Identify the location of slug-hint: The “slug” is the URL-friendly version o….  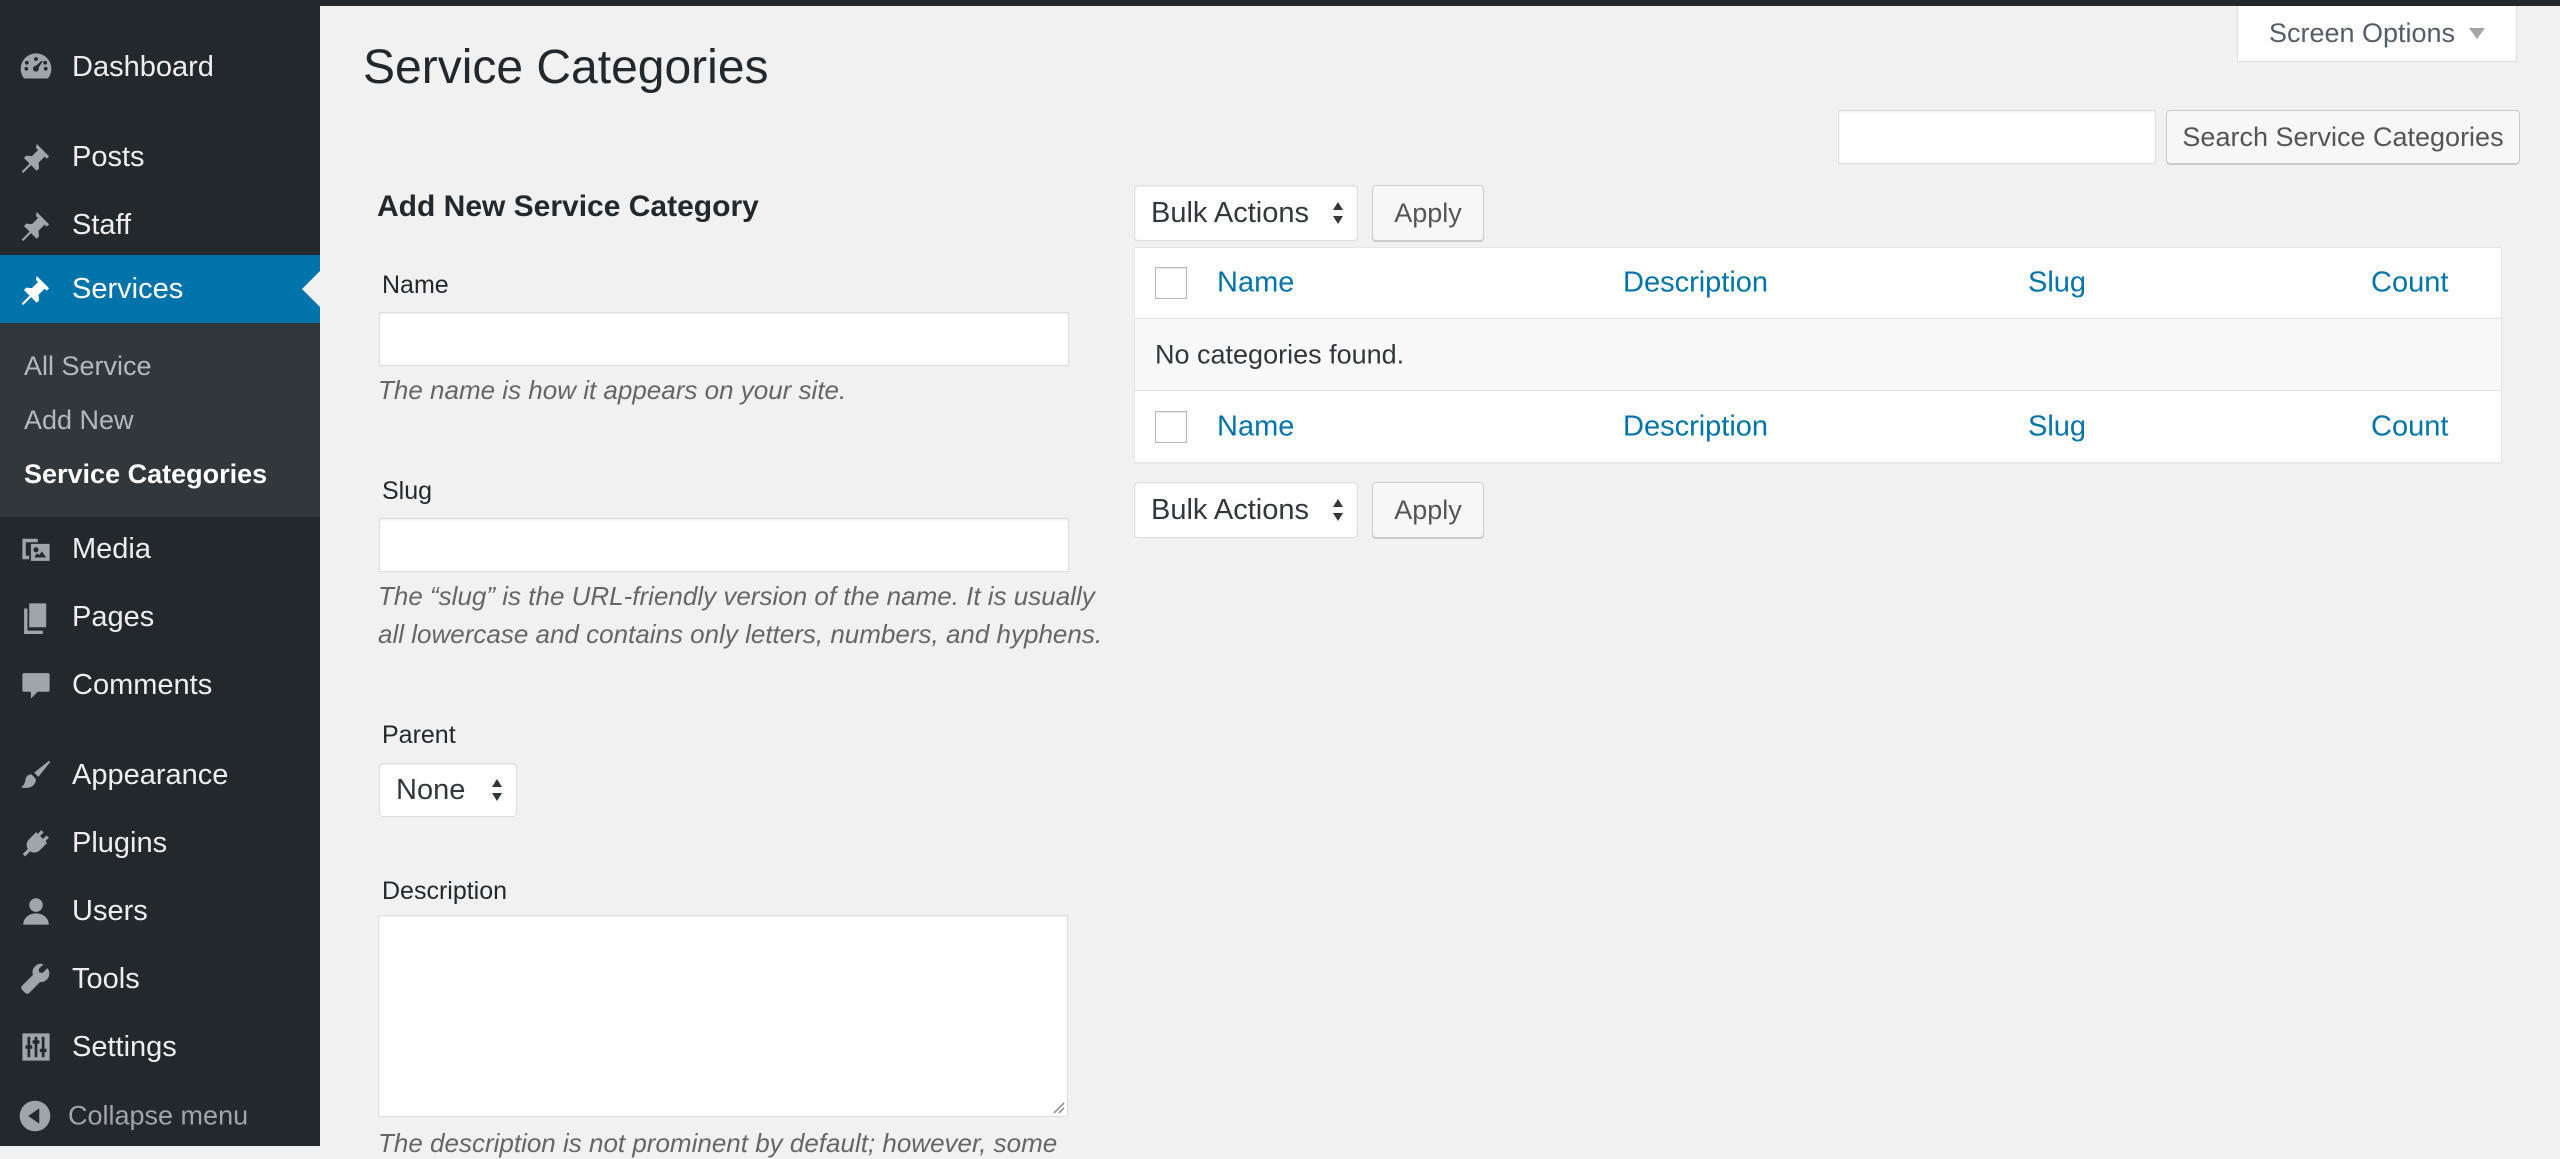
(740, 615).